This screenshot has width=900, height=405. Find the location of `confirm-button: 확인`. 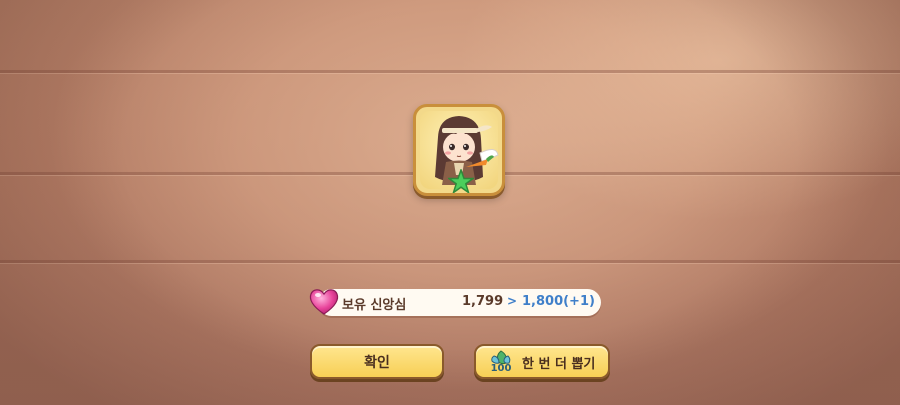

confirm-button: 확인 is located at coordinates (377, 361).